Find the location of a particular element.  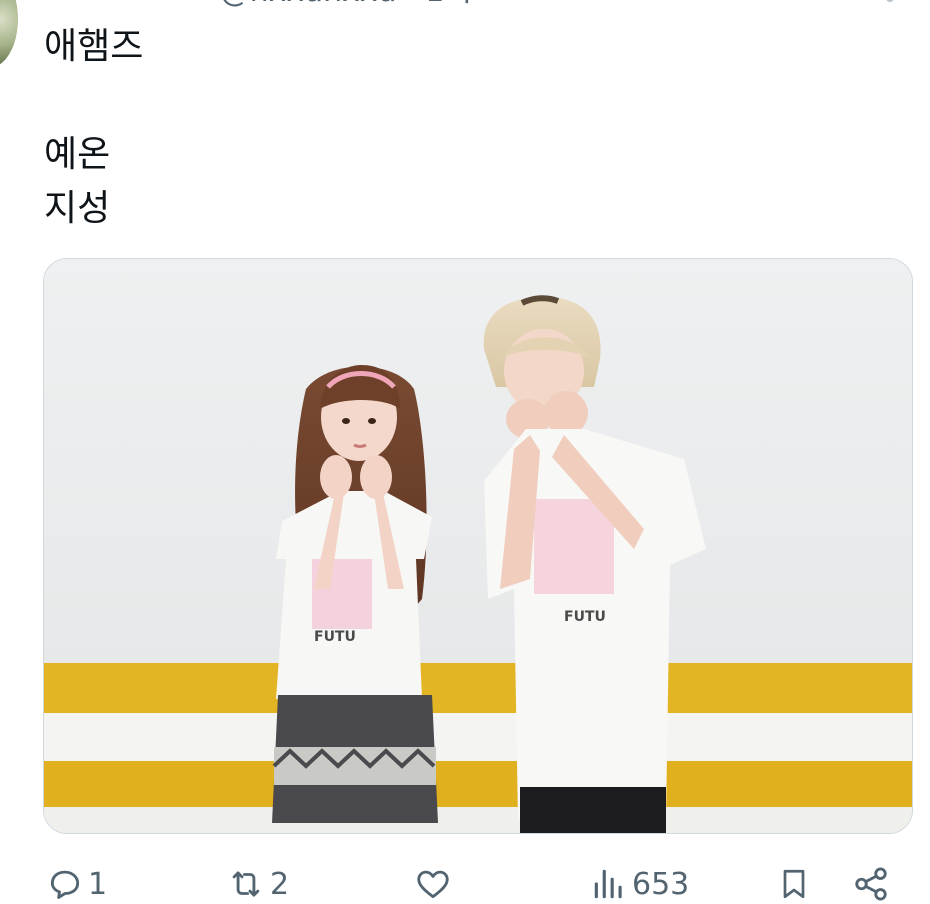

share-button is located at coordinates (871, 883).